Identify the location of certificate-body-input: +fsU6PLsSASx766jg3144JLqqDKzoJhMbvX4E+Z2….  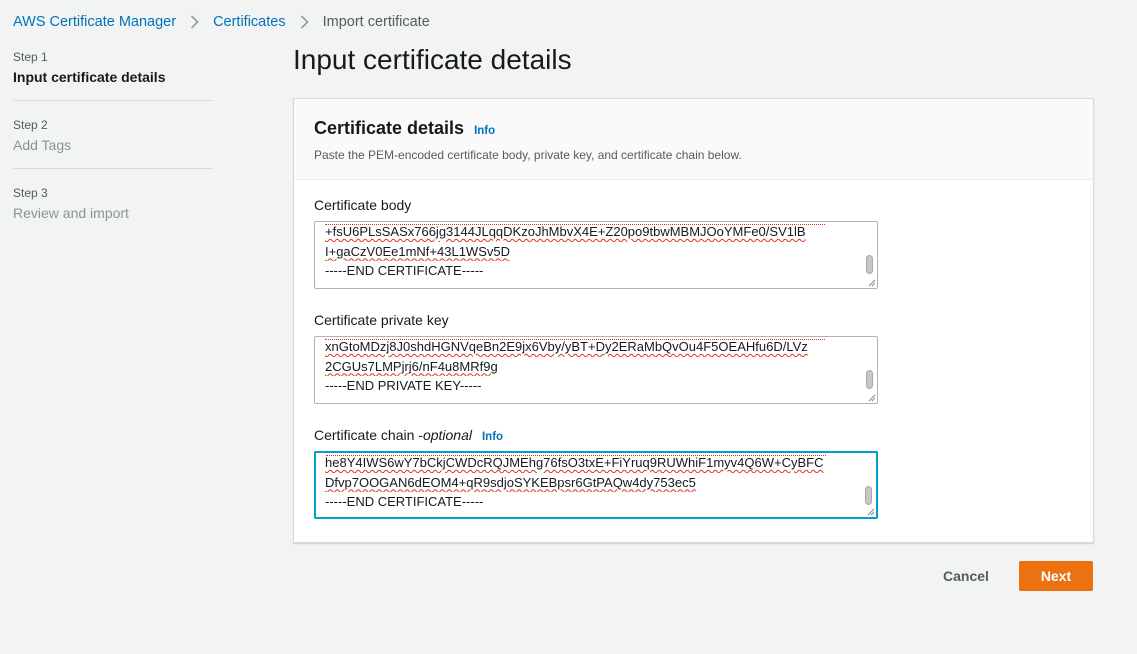
(596, 255).